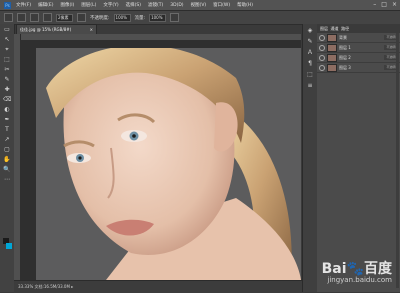 Image resolution: width=400 pixels, height=293 pixels. What do you see at coordinates (110, 5) in the screenshot?
I see `menu-type: 文字(Y)` at bounding box center [110, 5].